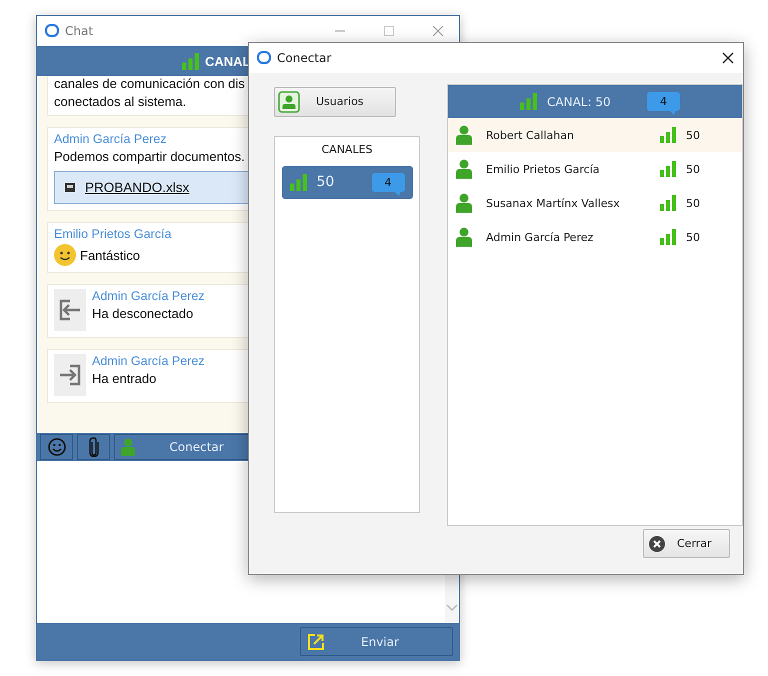 The image size is (768, 676). What do you see at coordinates (227, 61) in the screenshot?
I see `channel-title: CANAL` at bounding box center [227, 61].